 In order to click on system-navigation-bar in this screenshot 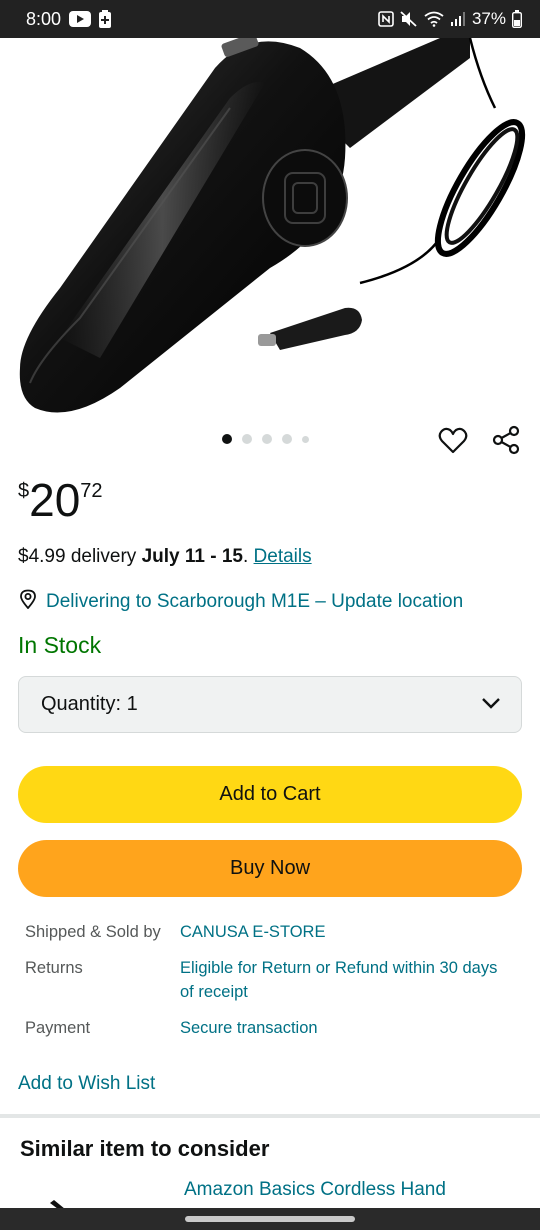, I will do `click(270, 1219)`.